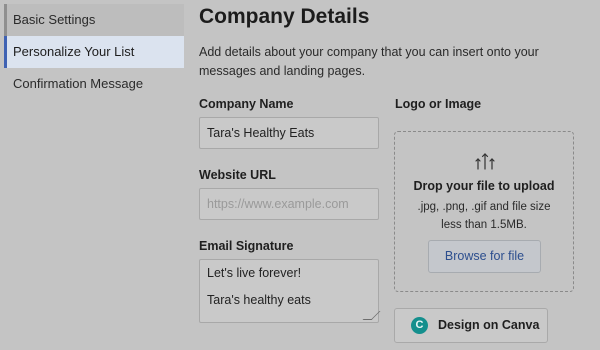 The image size is (600, 350). What do you see at coordinates (94, 84) in the screenshot?
I see `sidebar-item-confirmation-message: Confirmation Message` at bounding box center [94, 84].